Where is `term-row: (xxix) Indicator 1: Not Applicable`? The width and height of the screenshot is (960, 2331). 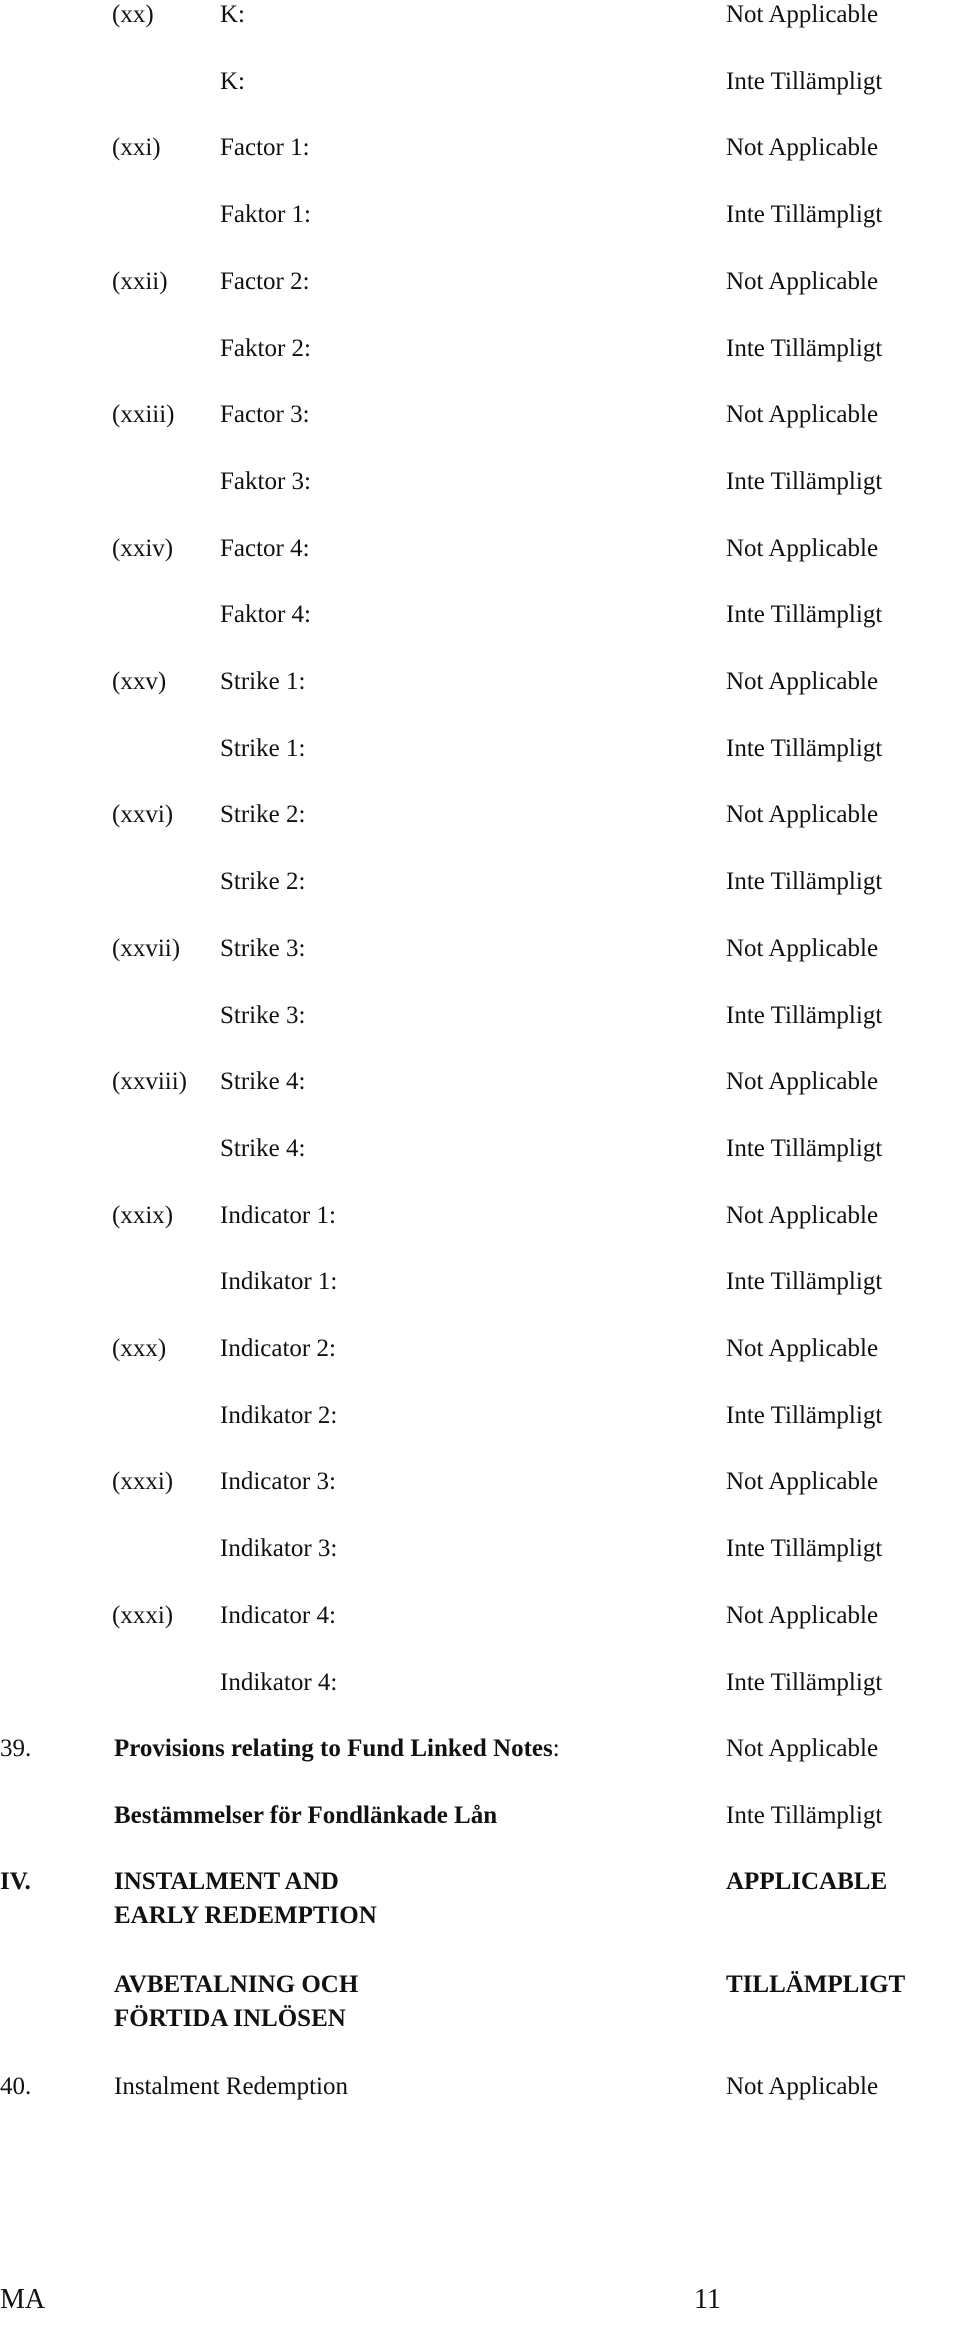 term-row: (xxix) Indicator 1: Not Applicable is located at coordinates (480, 1216).